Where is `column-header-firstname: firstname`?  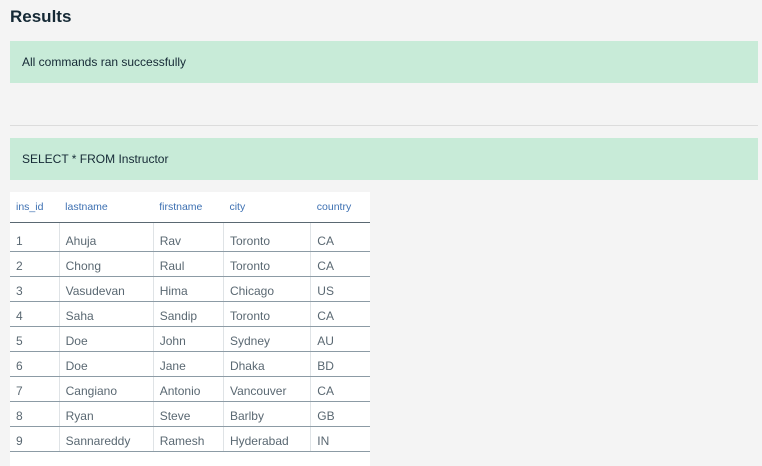 column-header-firstname: firstname is located at coordinates (188, 207).